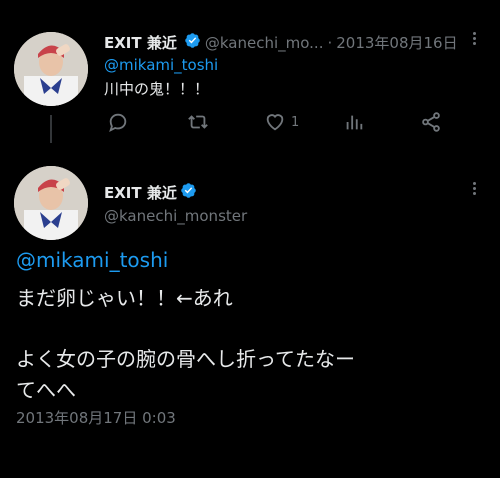  What do you see at coordinates (185, 359) in the screenshot?
I see `main-text-line-2: よく女の子の腕の骨へし折ってたなー` at bounding box center [185, 359].